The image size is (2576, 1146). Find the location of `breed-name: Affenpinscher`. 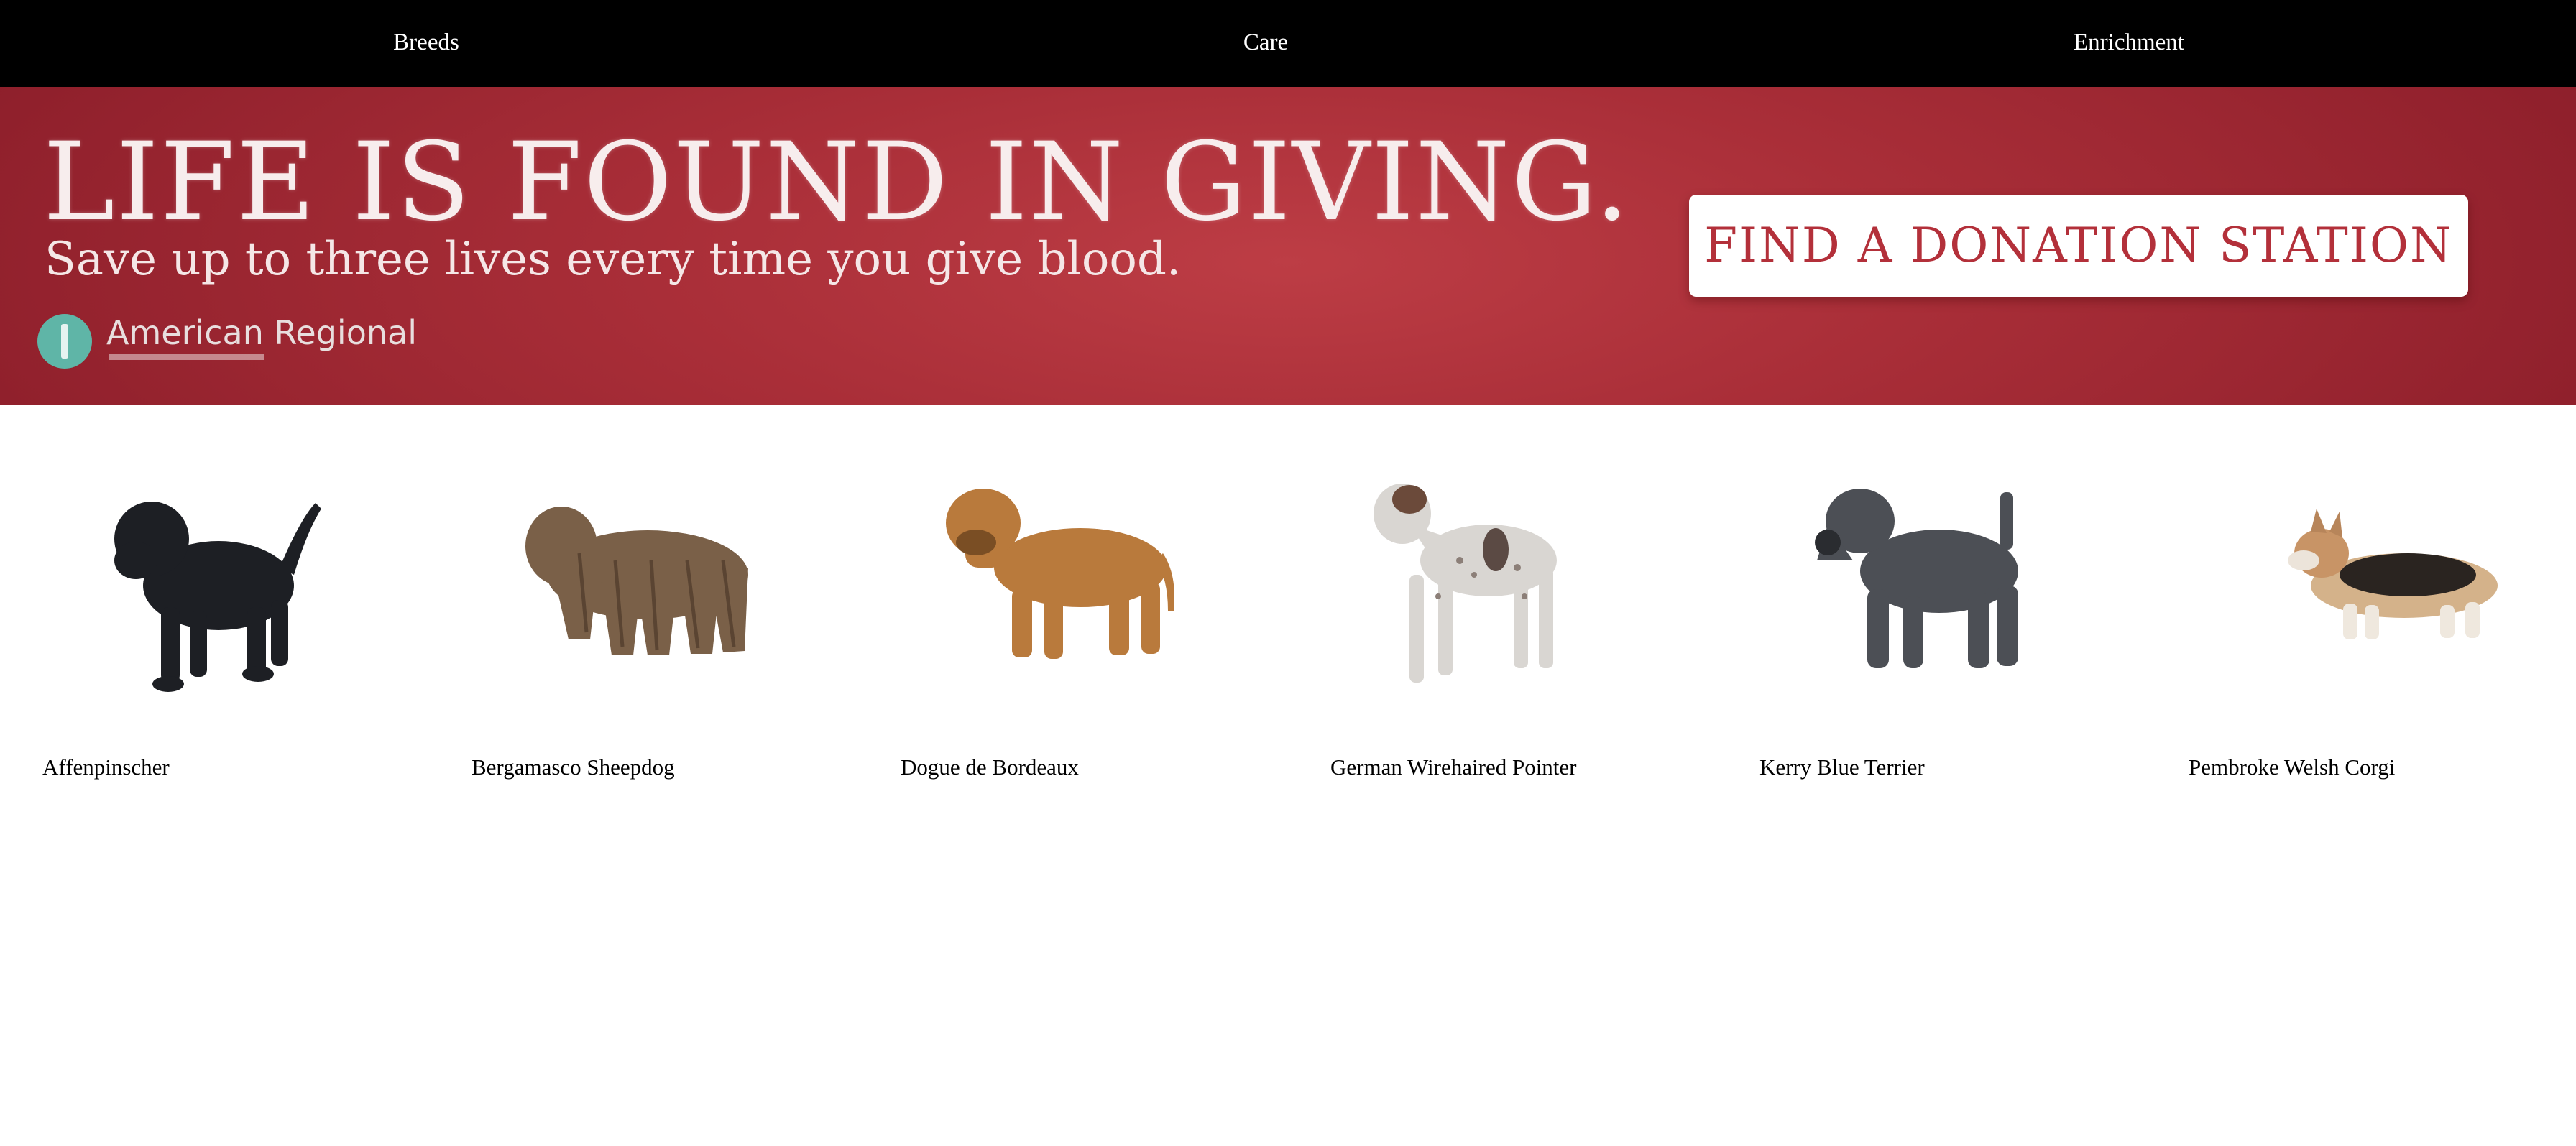

breed-name: Affenpinscher is located at coordinates (243, 767).